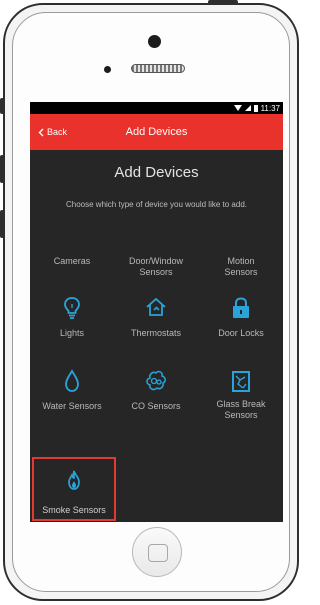 This screenshot has height=605, width=320. Describe the element at coordinates (2, 224) in the screenshot. I see `volume-down-button` at that location.